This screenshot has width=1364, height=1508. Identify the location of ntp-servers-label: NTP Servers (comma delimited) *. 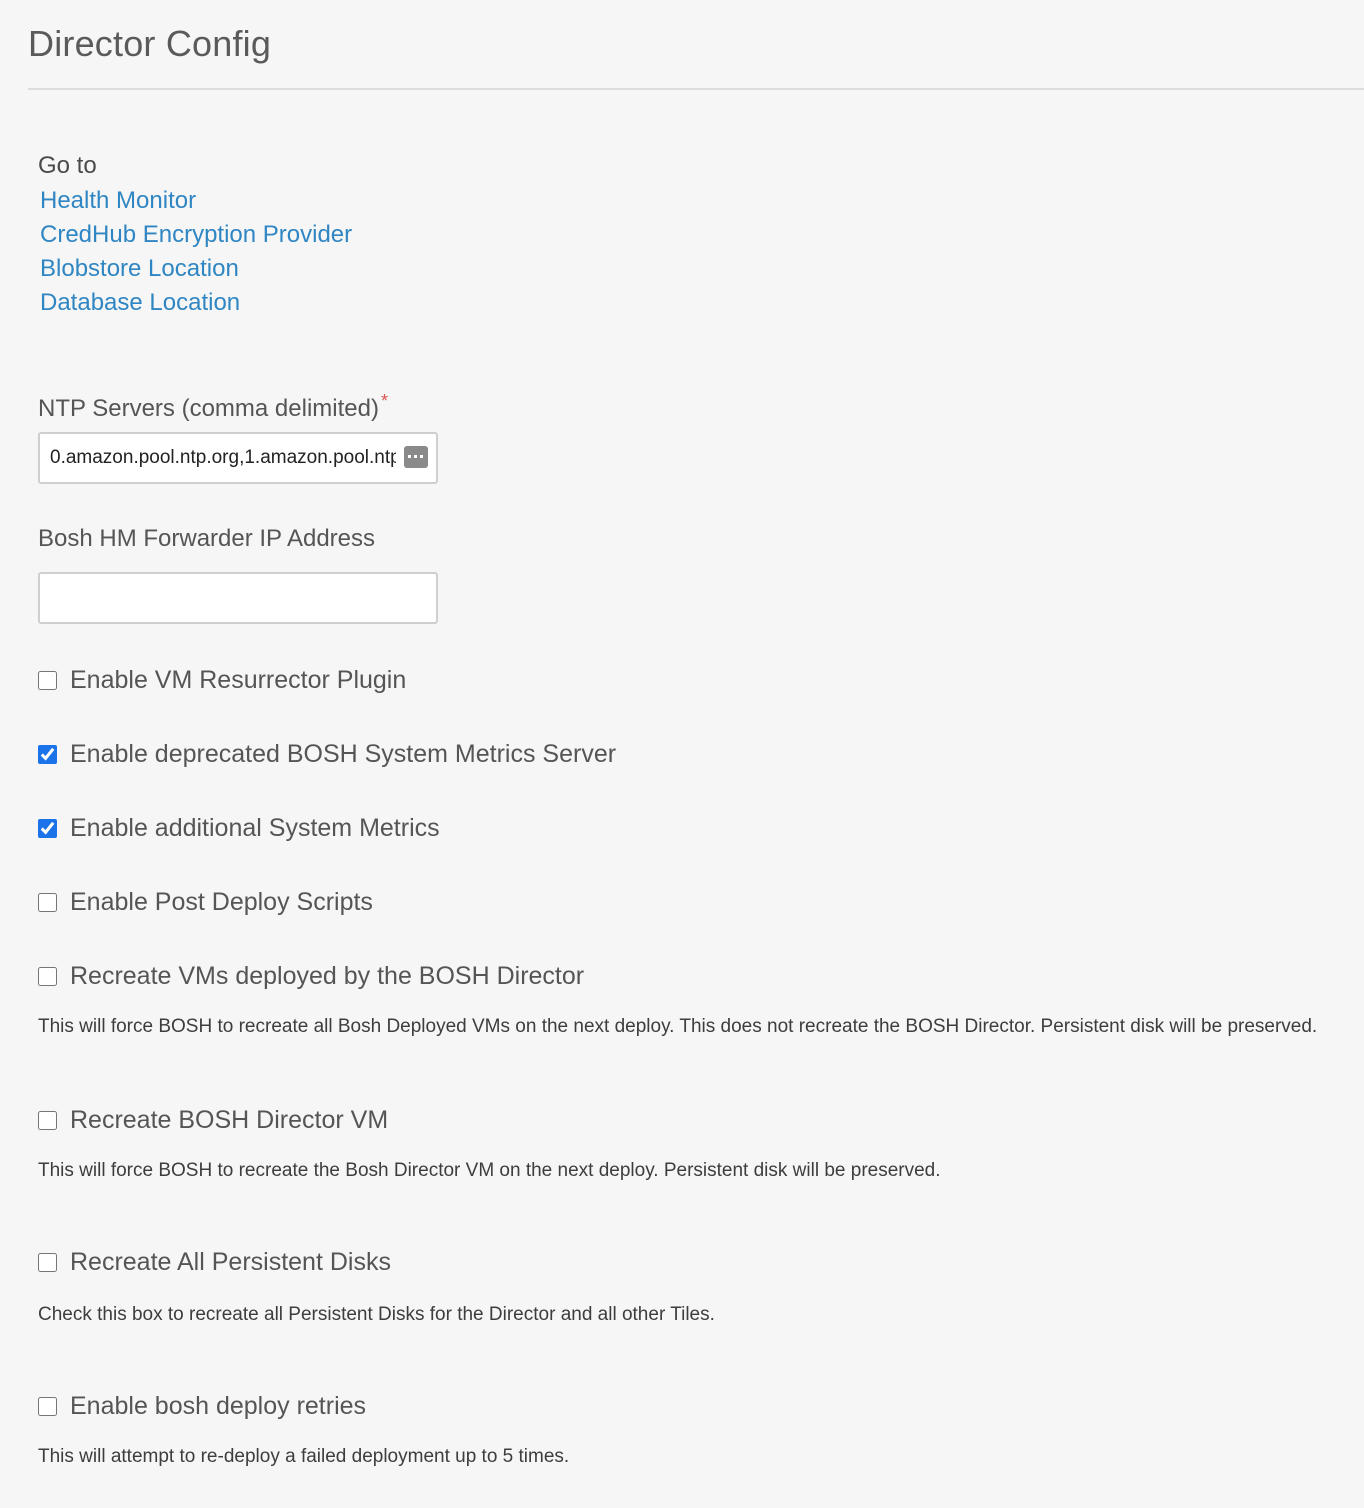
(213, 405).